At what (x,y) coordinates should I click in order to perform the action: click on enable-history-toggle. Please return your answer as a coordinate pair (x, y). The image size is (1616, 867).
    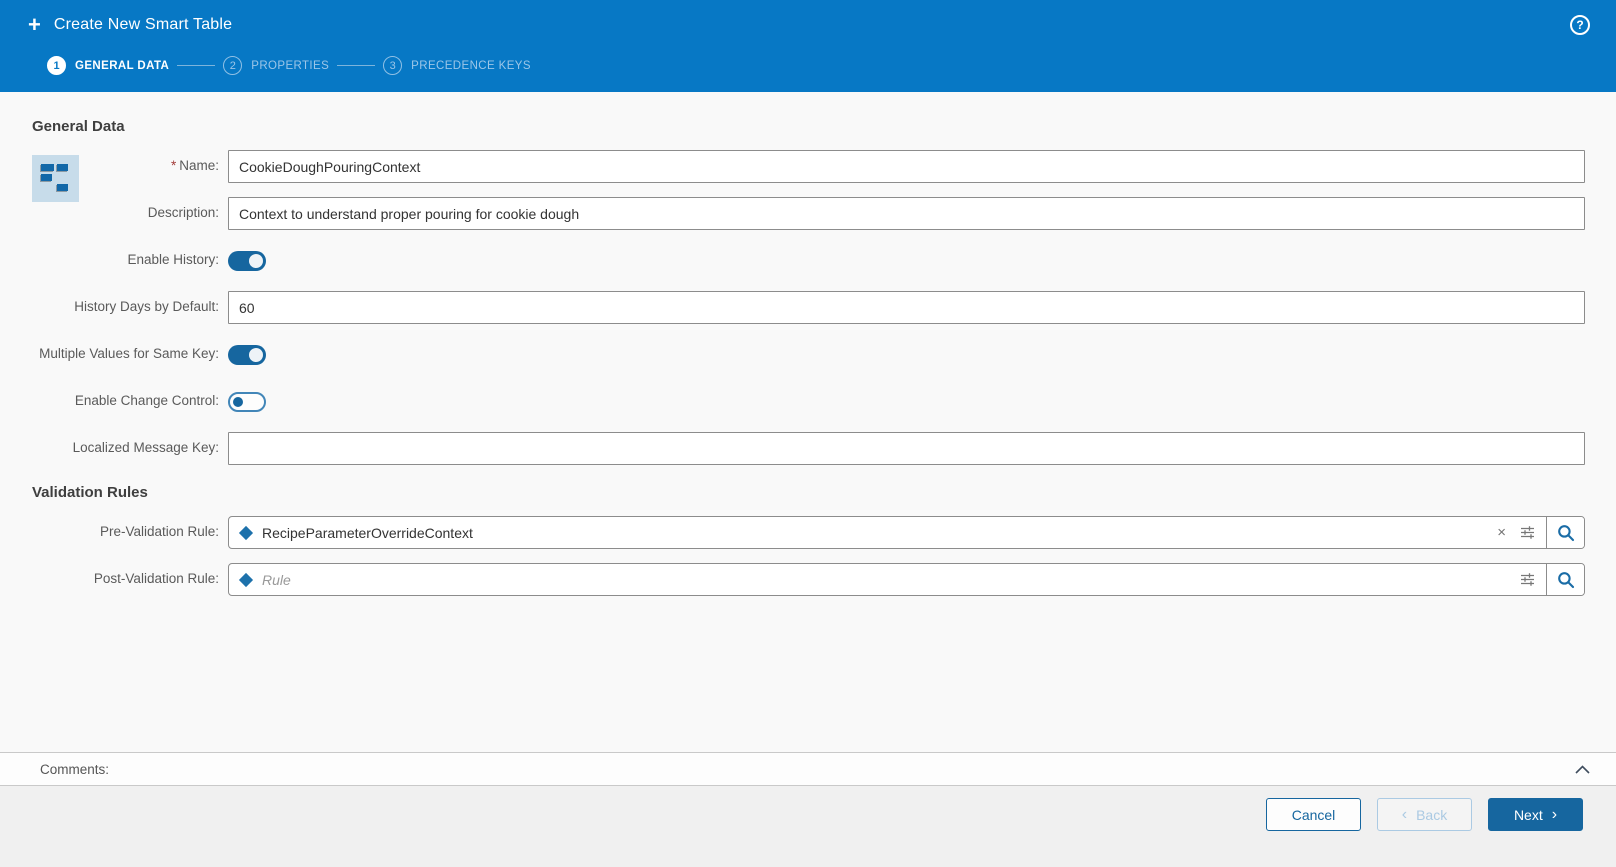
    Looking at the image, I should click on (247, 260).